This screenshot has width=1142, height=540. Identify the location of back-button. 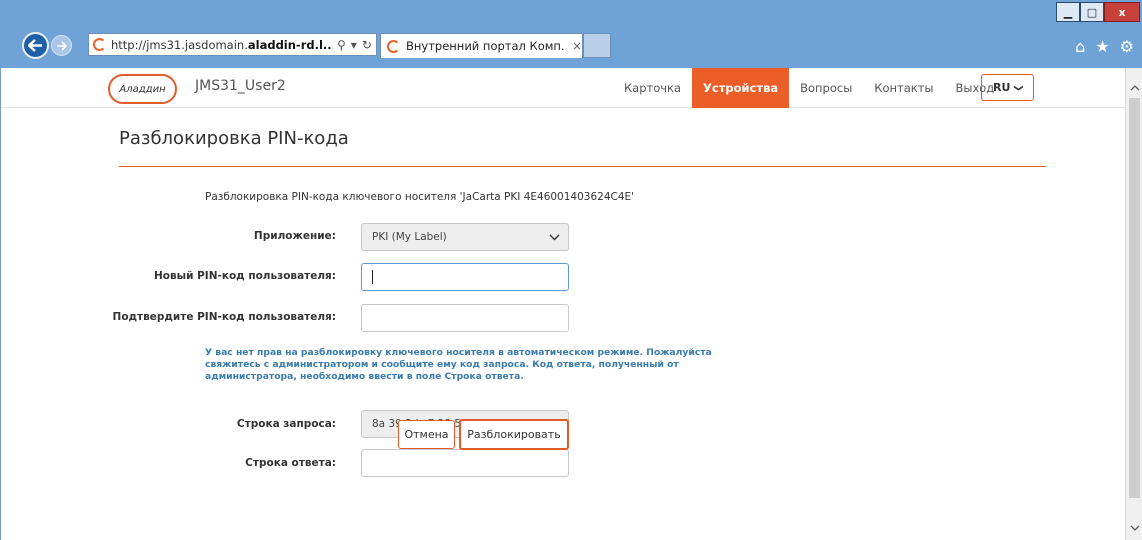
(35, 45).